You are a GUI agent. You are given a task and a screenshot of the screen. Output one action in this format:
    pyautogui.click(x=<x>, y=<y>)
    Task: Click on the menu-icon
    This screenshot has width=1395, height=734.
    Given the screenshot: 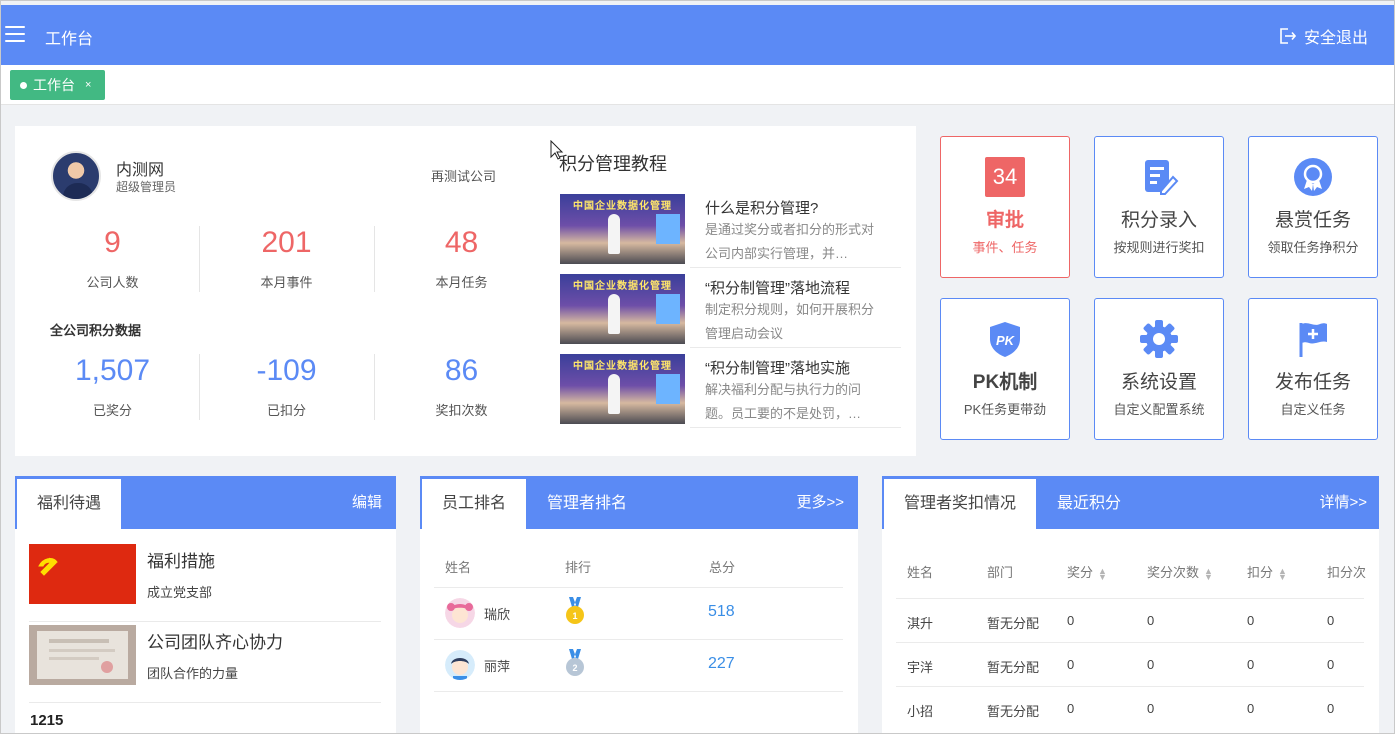 What is the action you would take?
    pyautogui.click(x=15, y=34)
    